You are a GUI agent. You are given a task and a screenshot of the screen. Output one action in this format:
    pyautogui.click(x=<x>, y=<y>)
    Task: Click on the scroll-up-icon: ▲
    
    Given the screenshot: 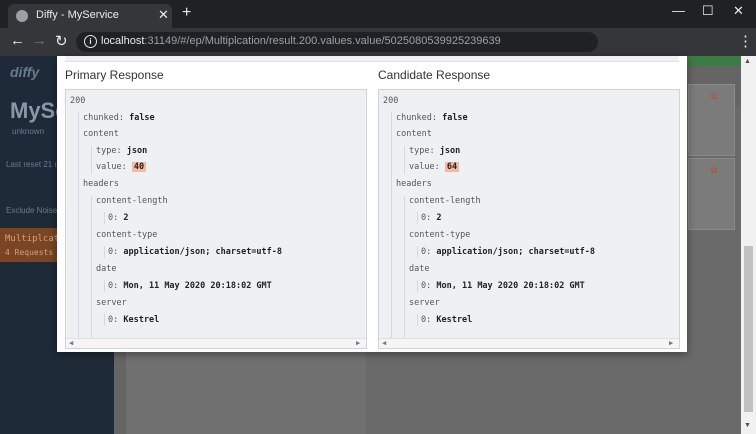 What is the action you would take?
    pyautogui.click(x=747, y=61)
    